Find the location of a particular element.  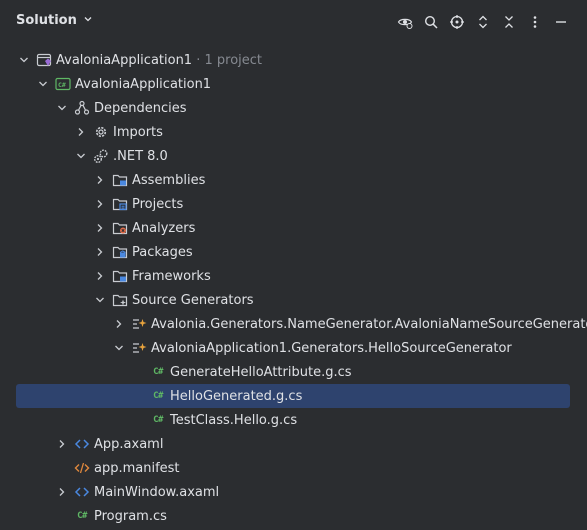

minimize-icon is located at coordinates (561, 22).